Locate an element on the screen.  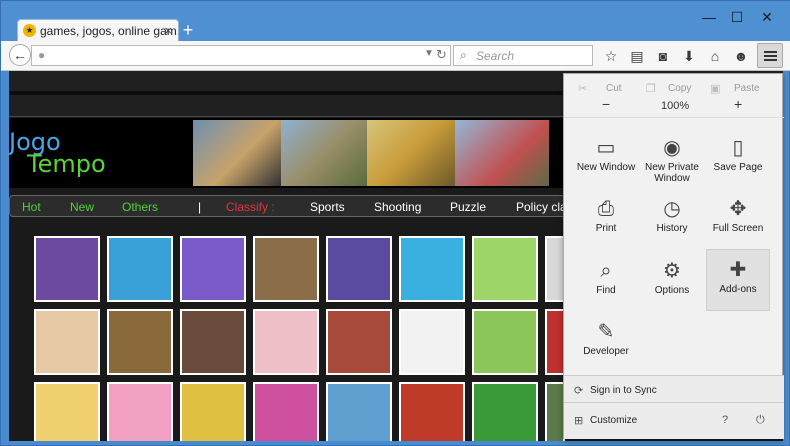
zoom-reset-button: 100% is located at coordinates (675, 106).